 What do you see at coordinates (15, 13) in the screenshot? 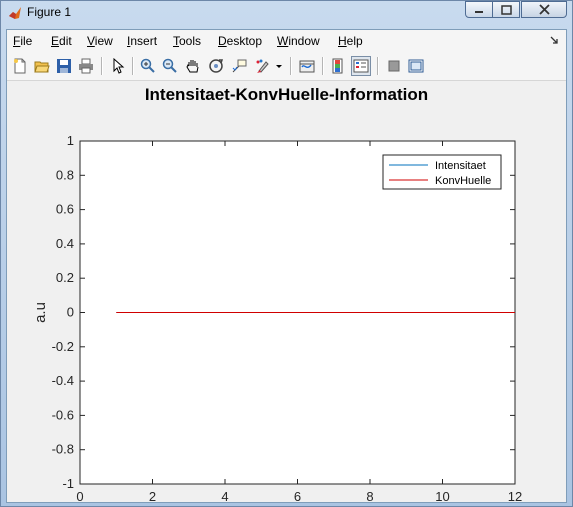
I see `matlab-icon` at bounding box center [15, 13].